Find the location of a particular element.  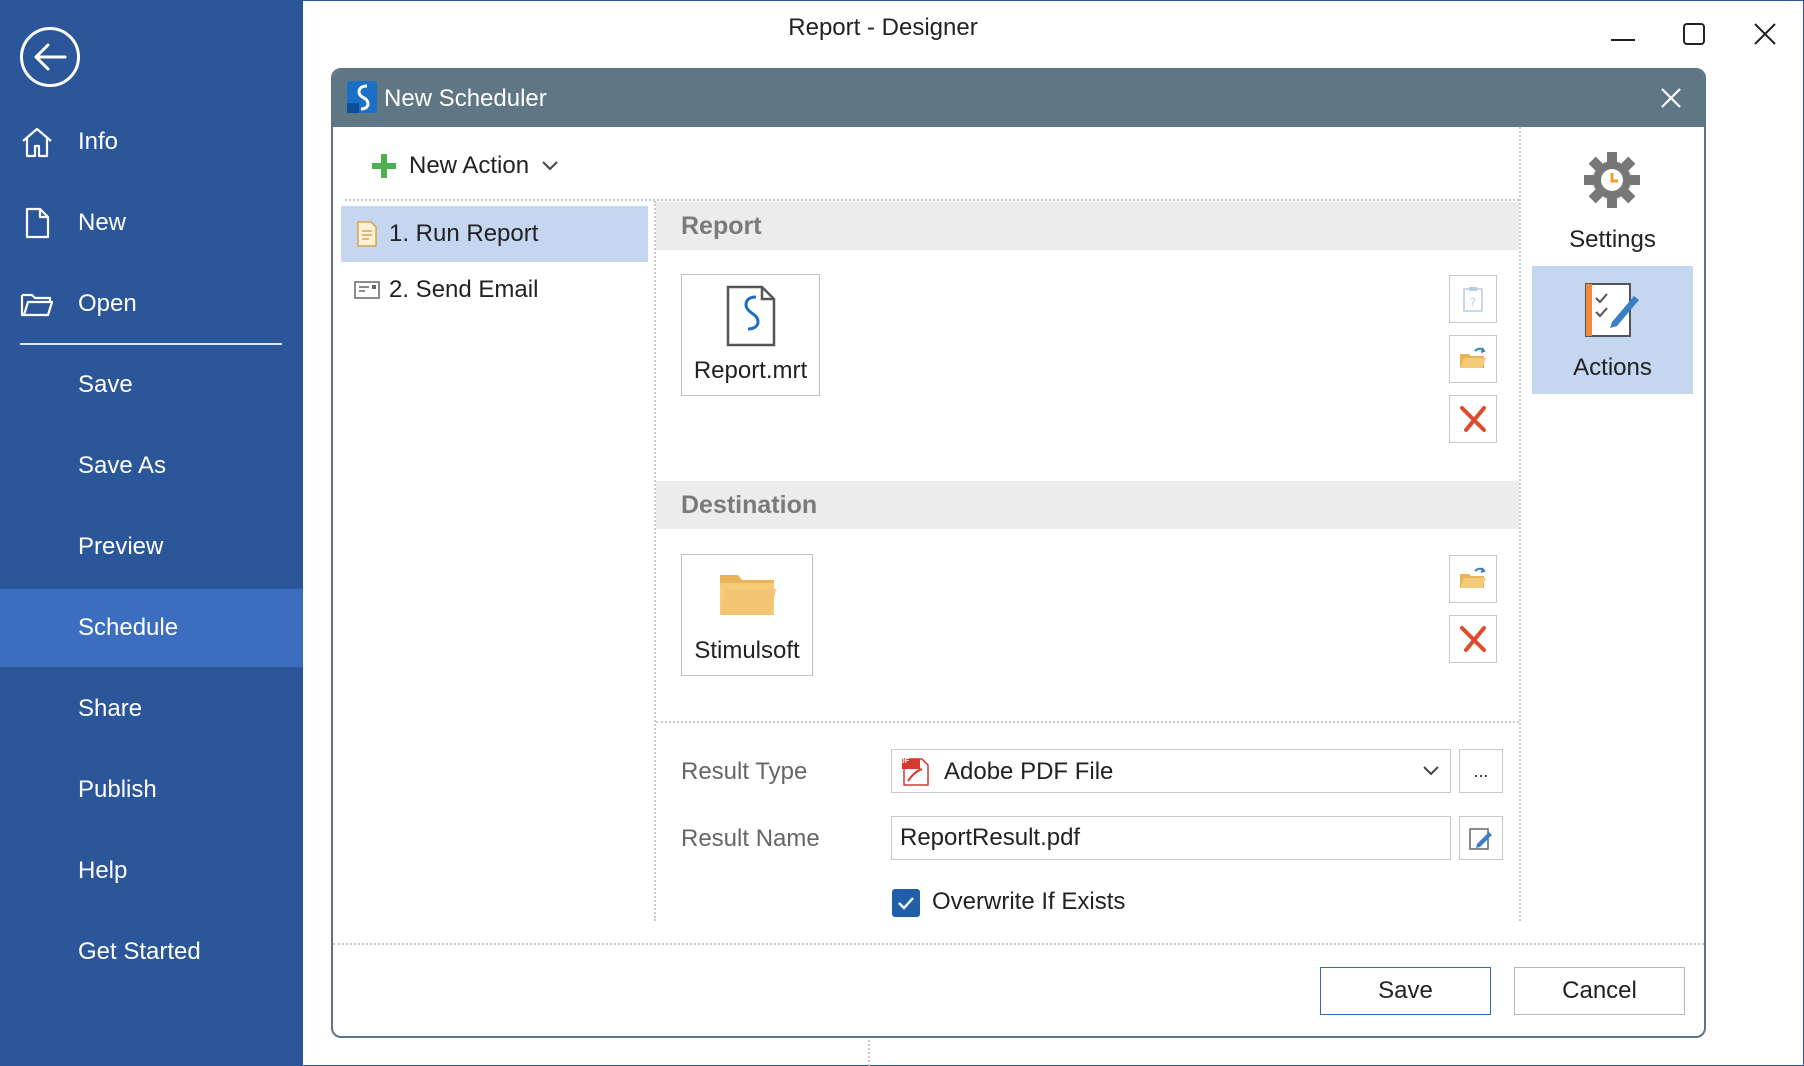

back-button is located at coordinates (50, 57).